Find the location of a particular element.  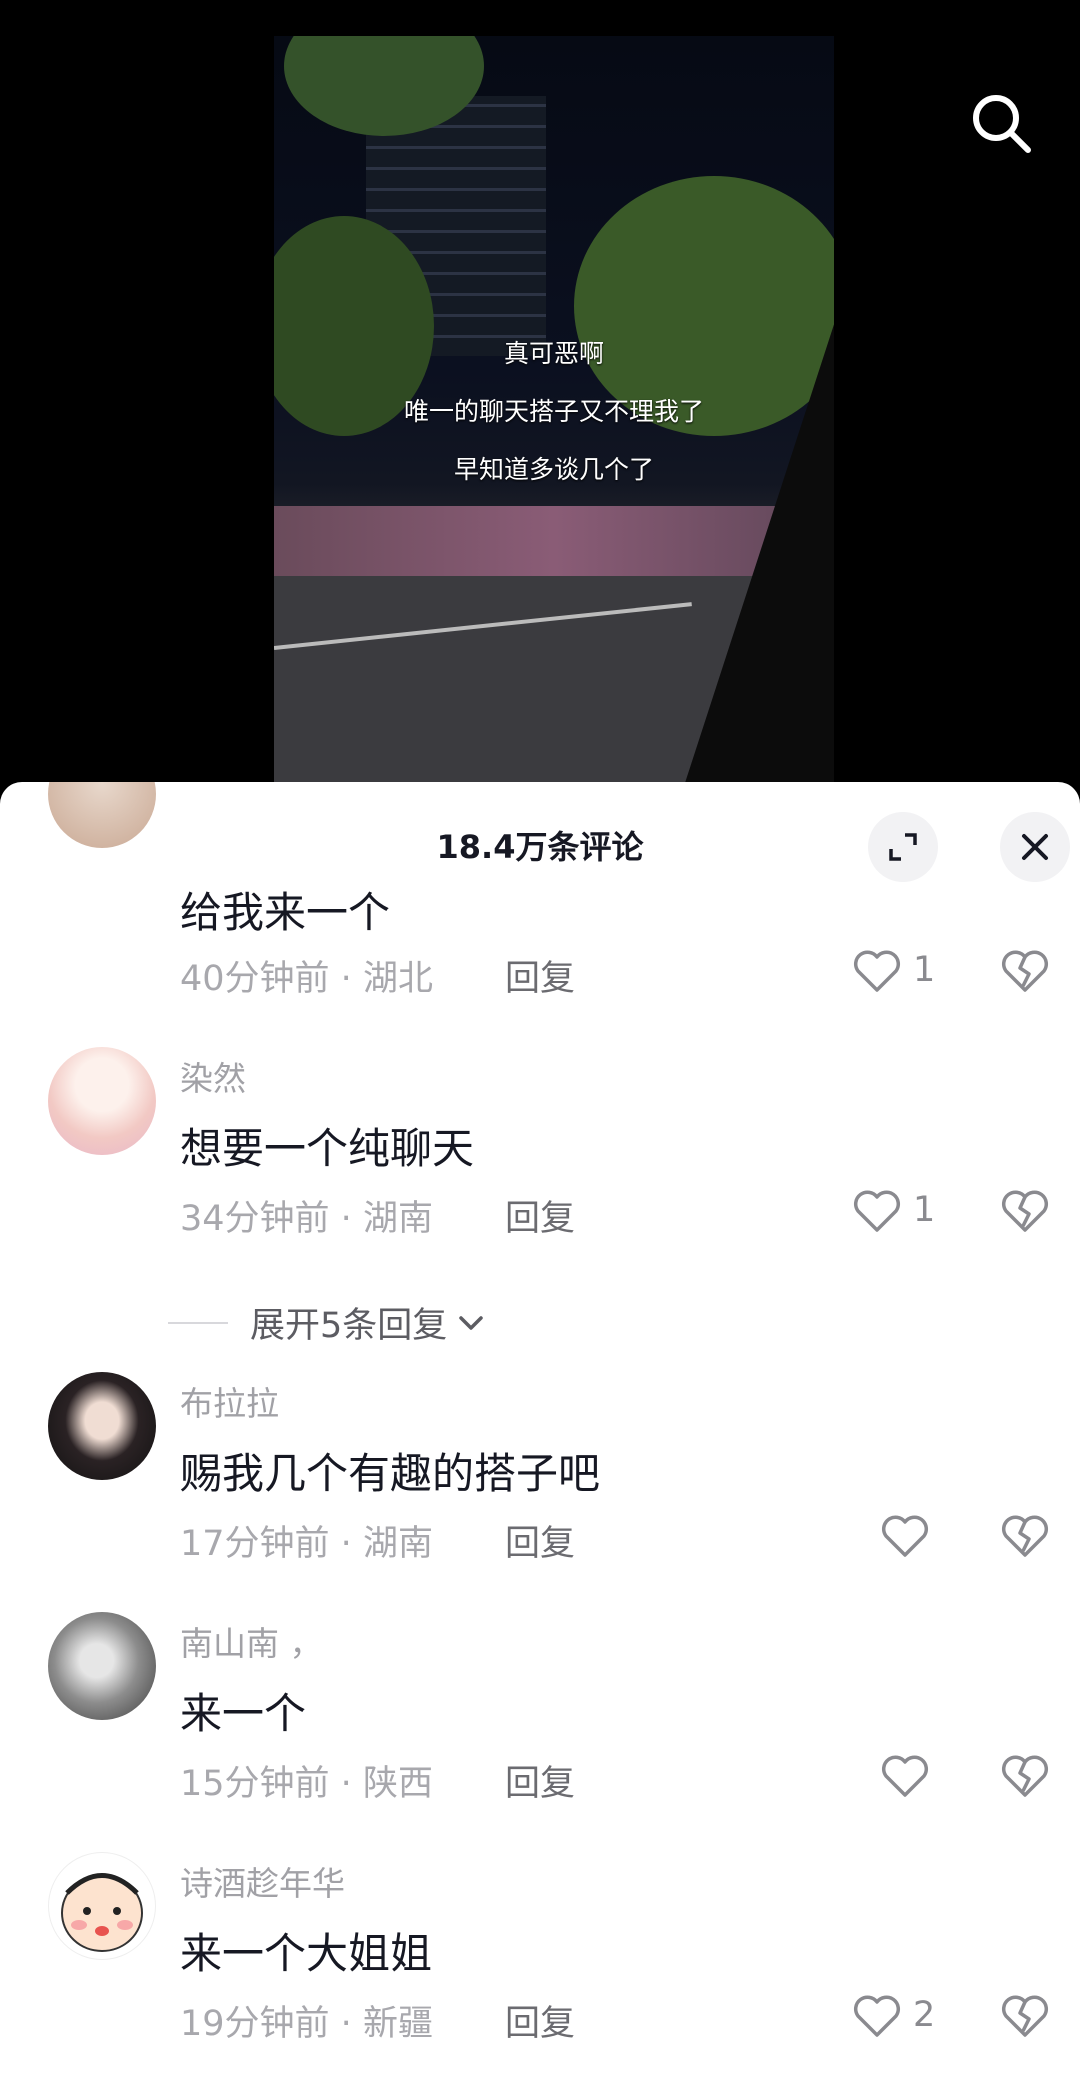

comment-username: 南山南 ， is located at coordinates (251, 1641).